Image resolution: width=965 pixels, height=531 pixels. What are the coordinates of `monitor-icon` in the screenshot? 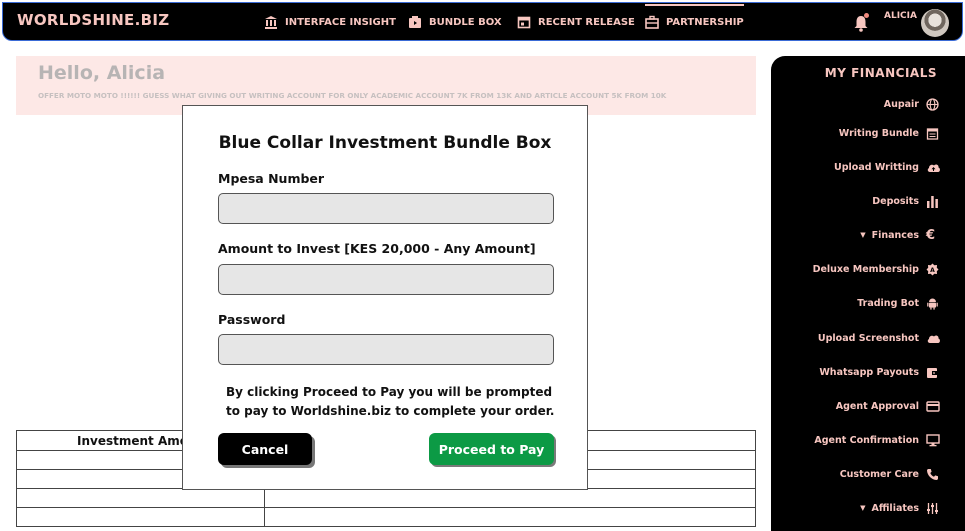 It's located at (933, 440).